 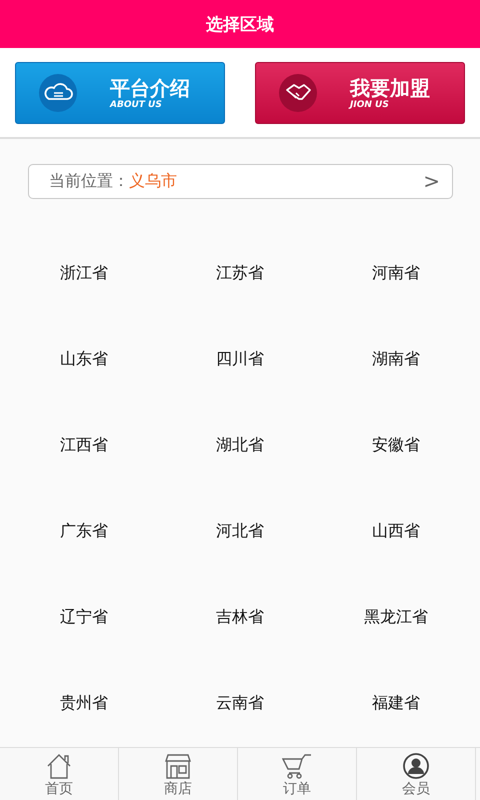 I want to click on province-item: 云南省, so click(x=240, y=703).